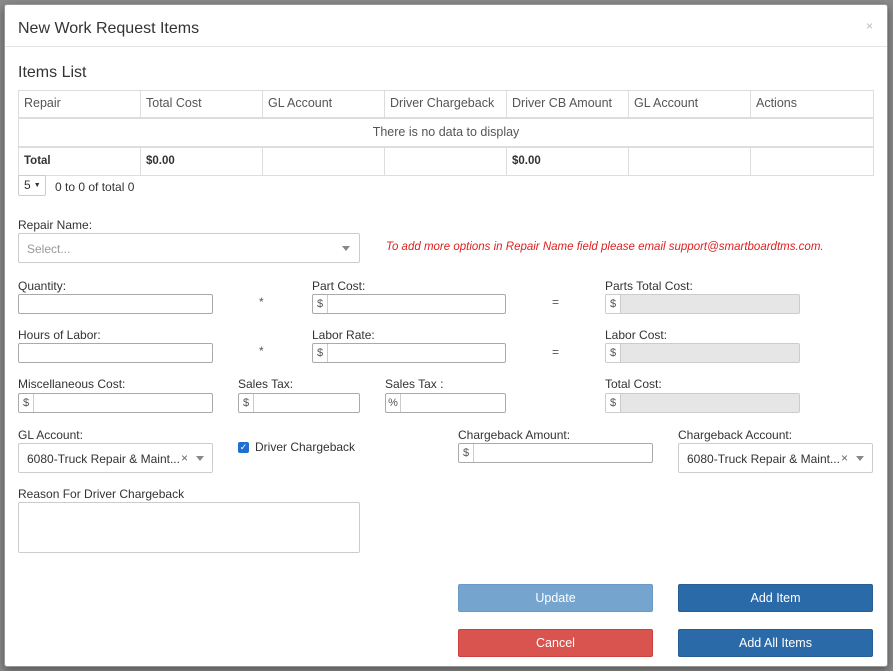  What do you see at coordinates (555, 643) in the screenshot?
I see `cancel-button: Cancel` at bounding box center [555, 643].